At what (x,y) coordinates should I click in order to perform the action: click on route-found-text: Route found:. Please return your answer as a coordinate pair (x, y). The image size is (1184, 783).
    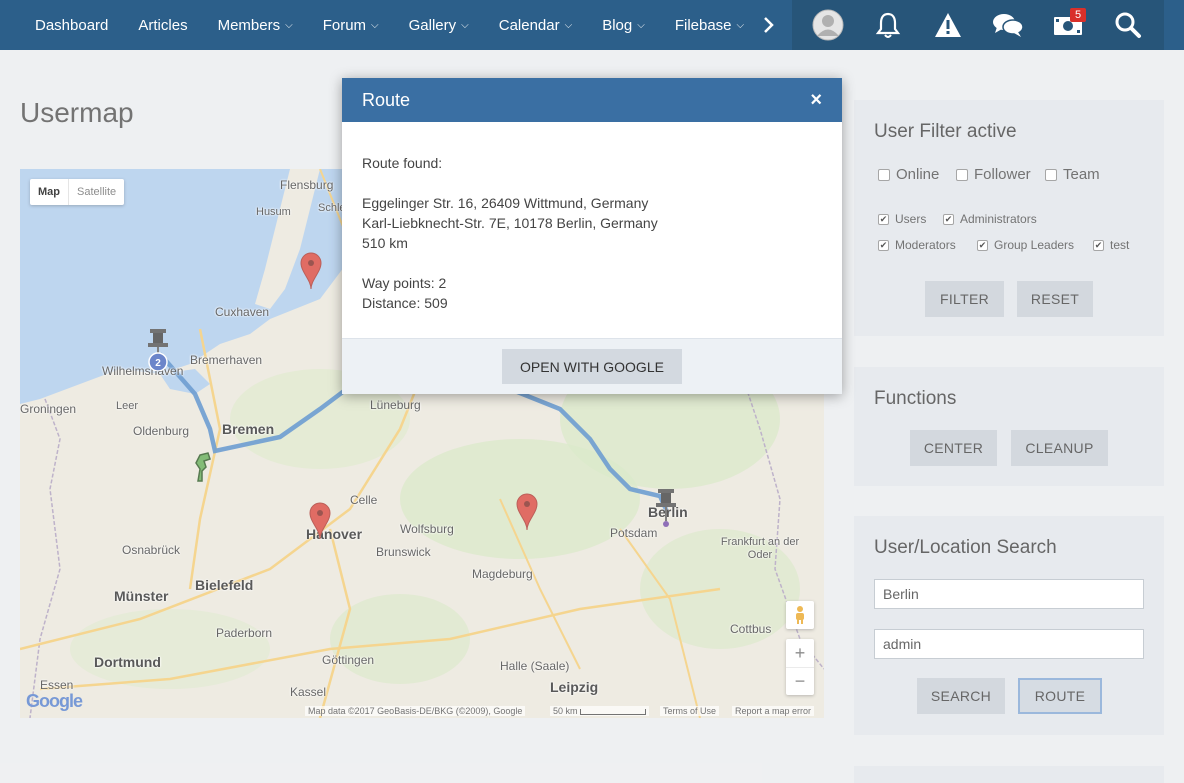
    Looking at the image, I should click on (402, 163).